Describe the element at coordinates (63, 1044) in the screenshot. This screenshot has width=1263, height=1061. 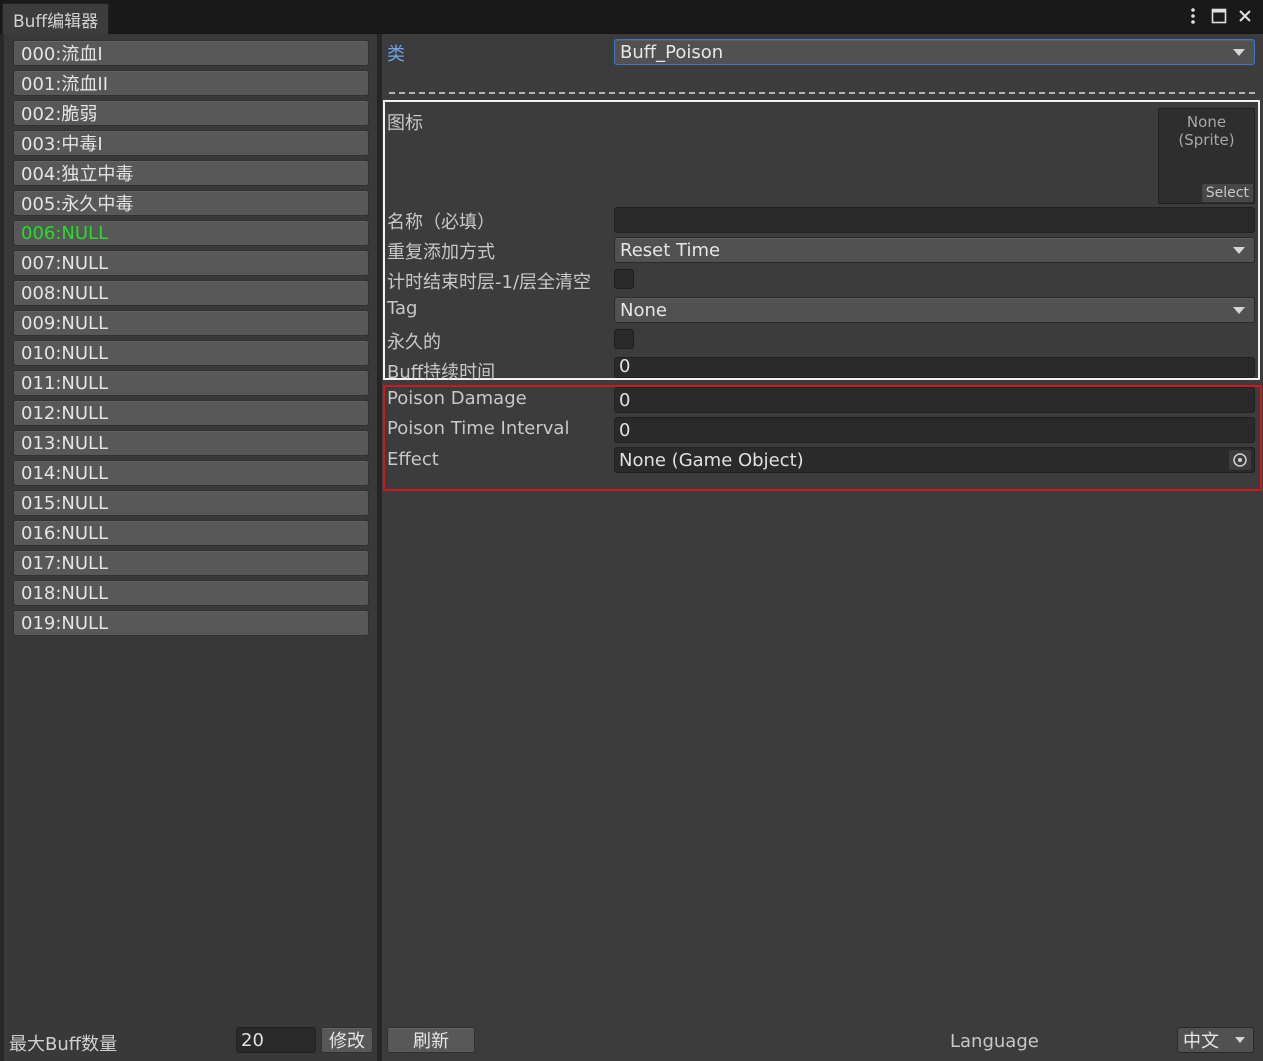
I see `max-buff-count-label: 最大Buff数量` at that location.